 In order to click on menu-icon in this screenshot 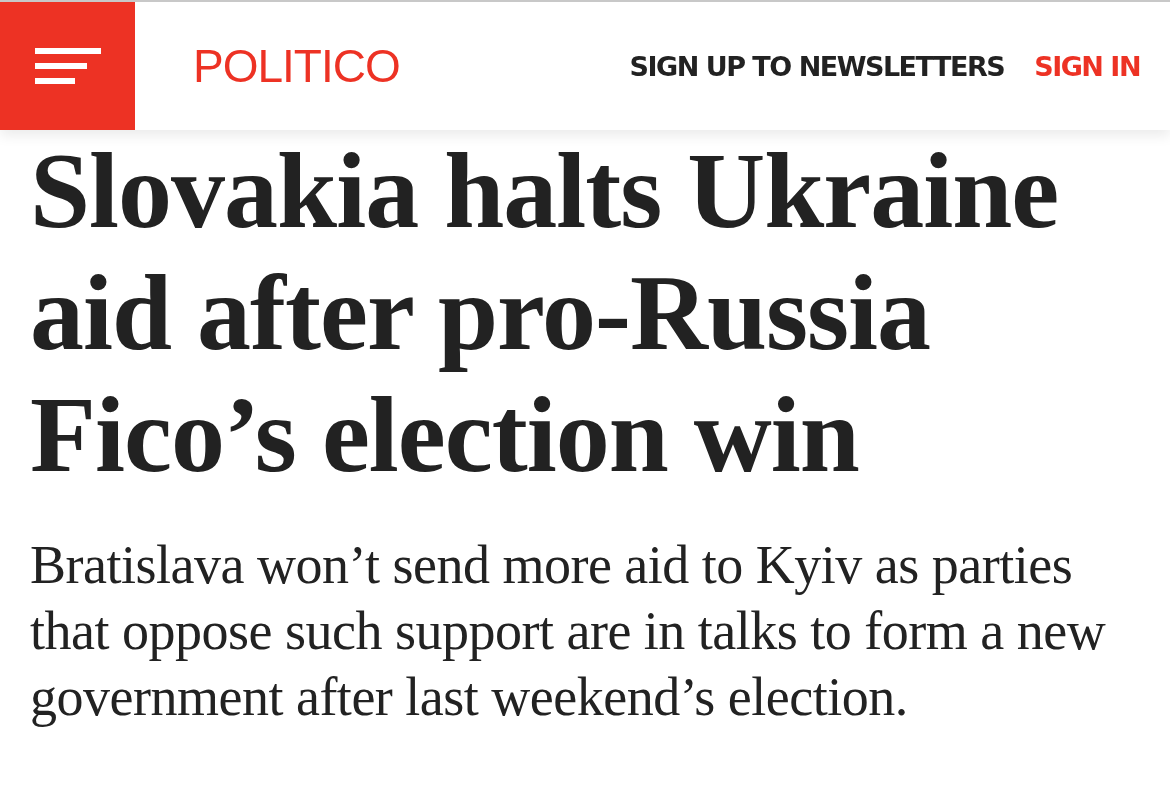, I will do `click(67, 66)`.